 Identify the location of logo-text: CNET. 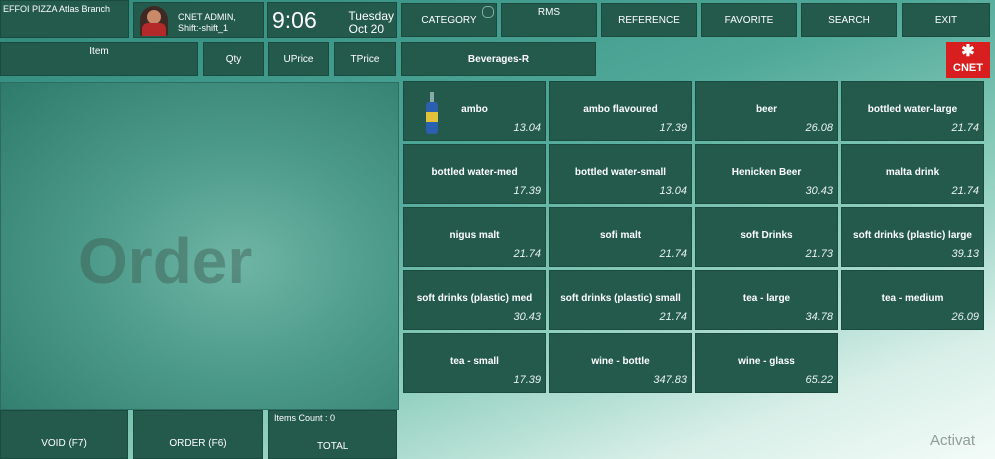
(968, 68).